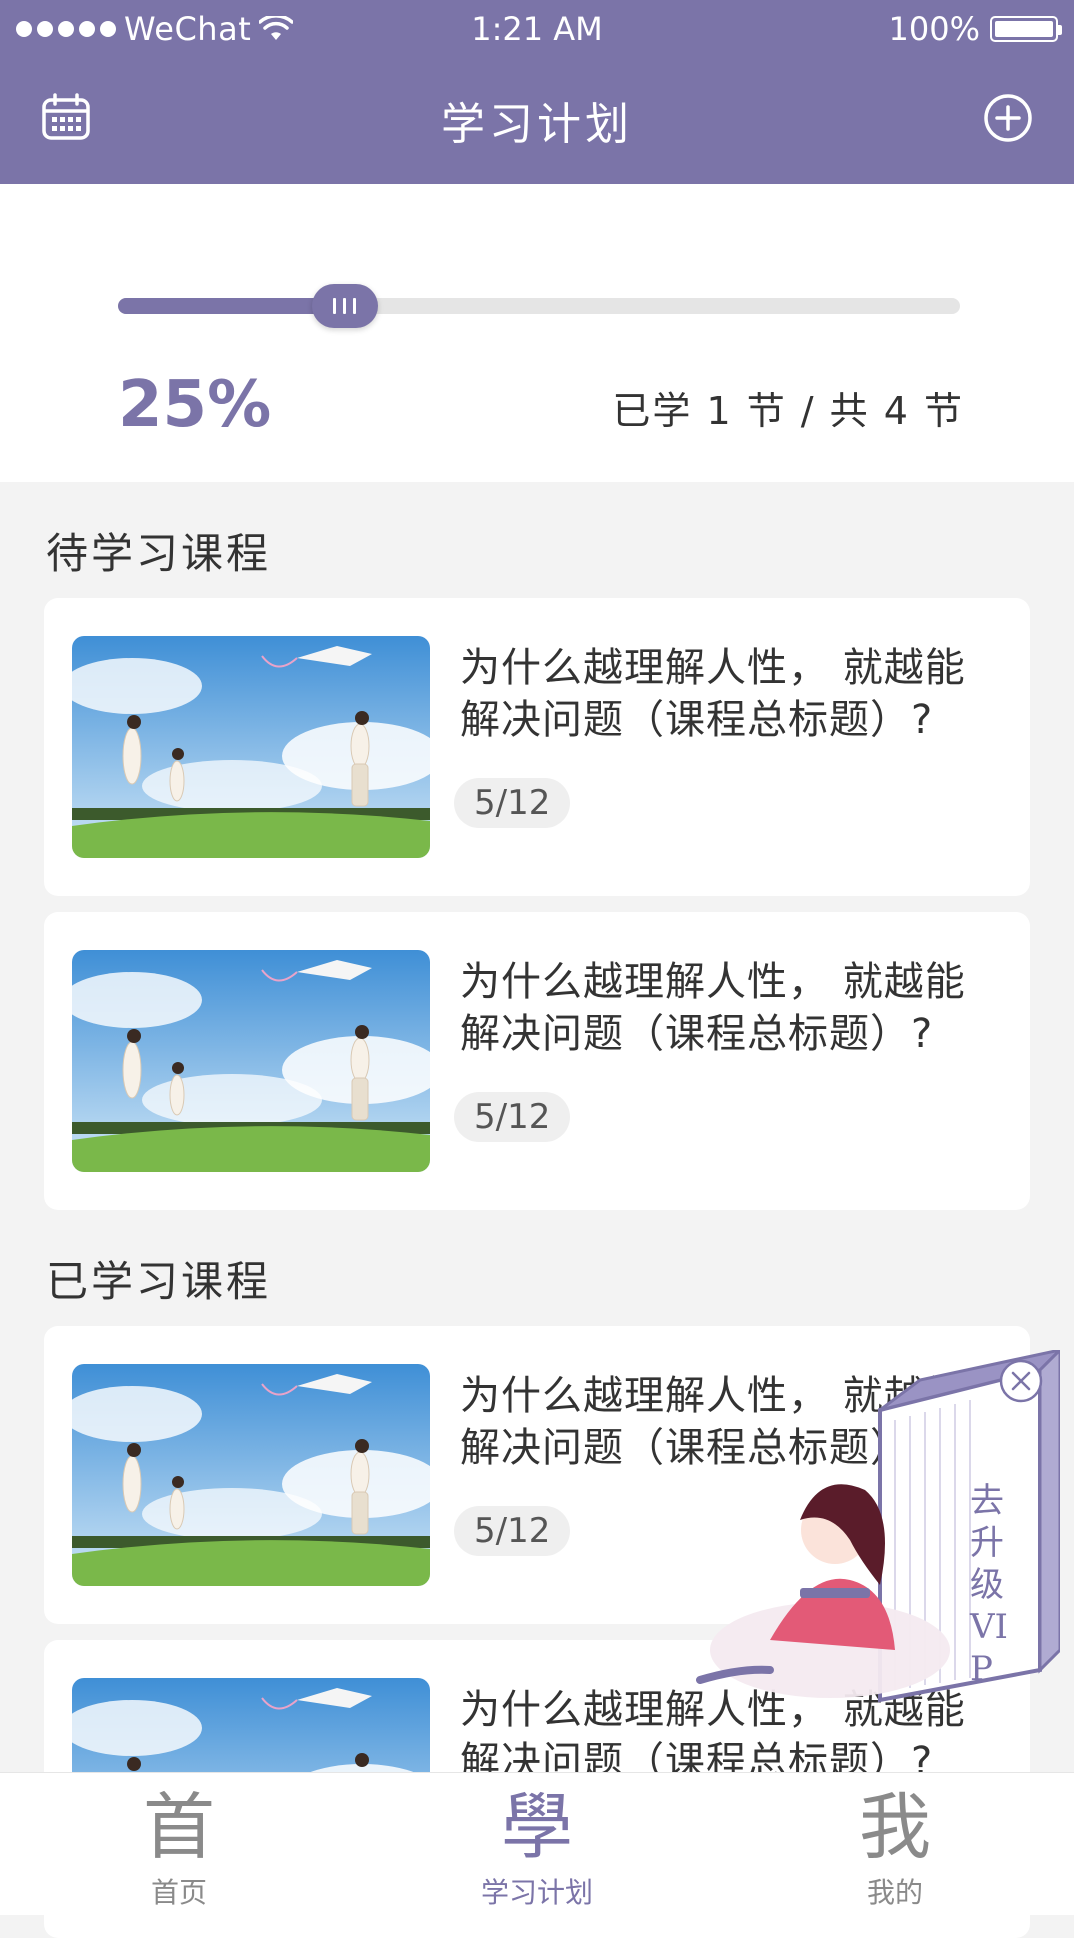 The height and width of the screenshot is (1938, 1074). What do you see at coordinates (1008, 118) in the screenshot?
I see `plus-circle-icon` at bounding box center [1008, 118].